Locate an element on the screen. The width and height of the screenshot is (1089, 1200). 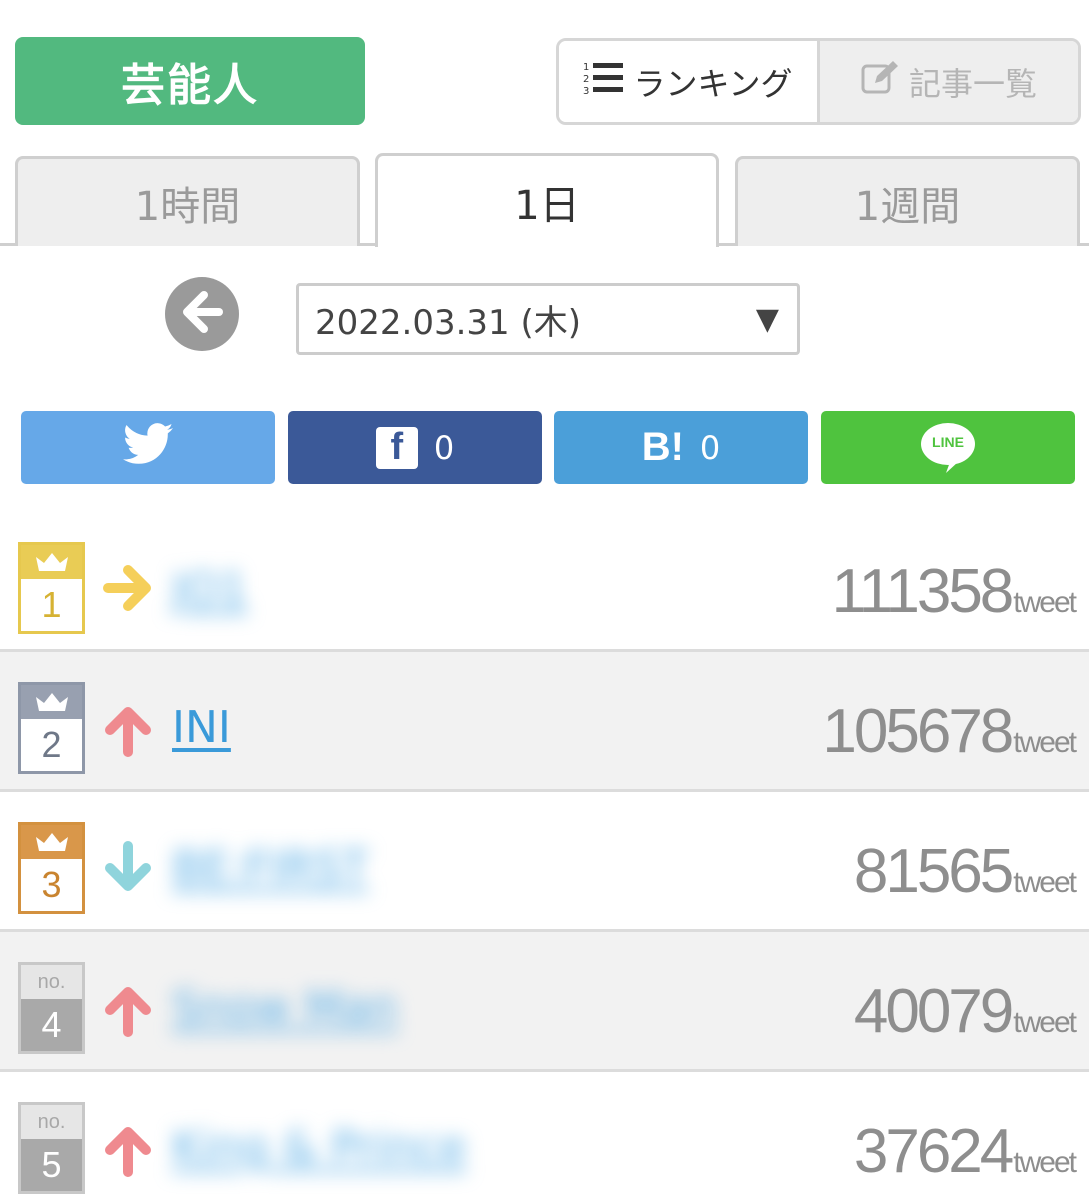
ranking-item-link: JO1 is located at coordinates (210, 589).